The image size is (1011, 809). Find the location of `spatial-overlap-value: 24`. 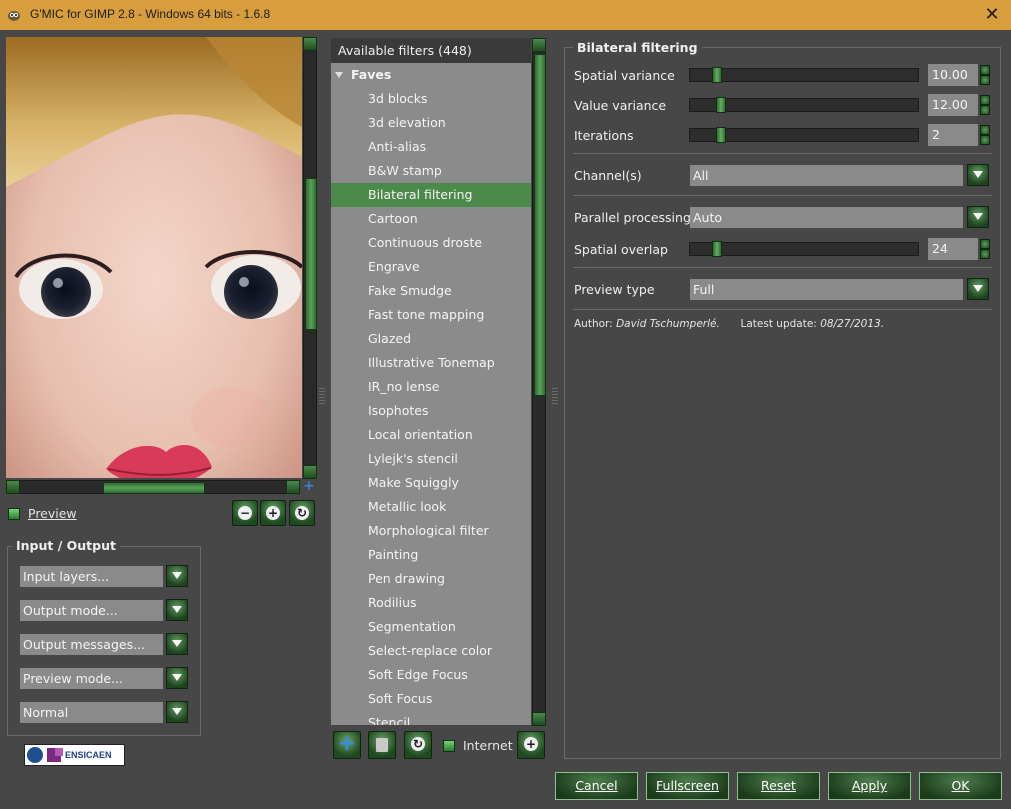

spatial-overlap-value: 24 is located at coordinates (953, 249).